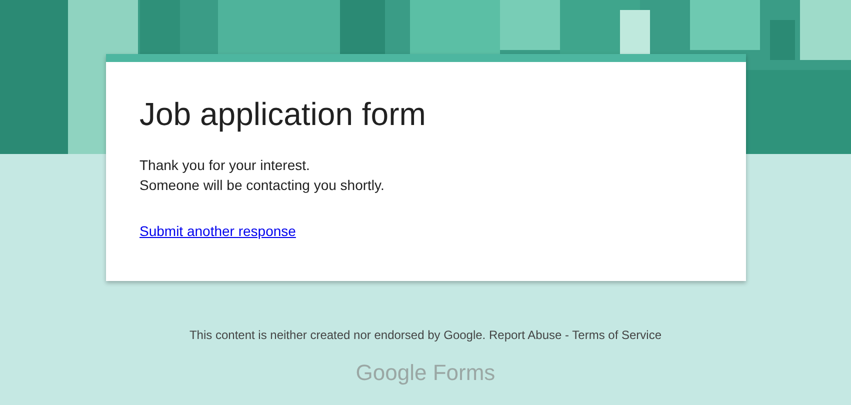  Describe the element at coordinates (218, 231) in the screenshot. I see `submit-another-link: Submit another response` at that location.